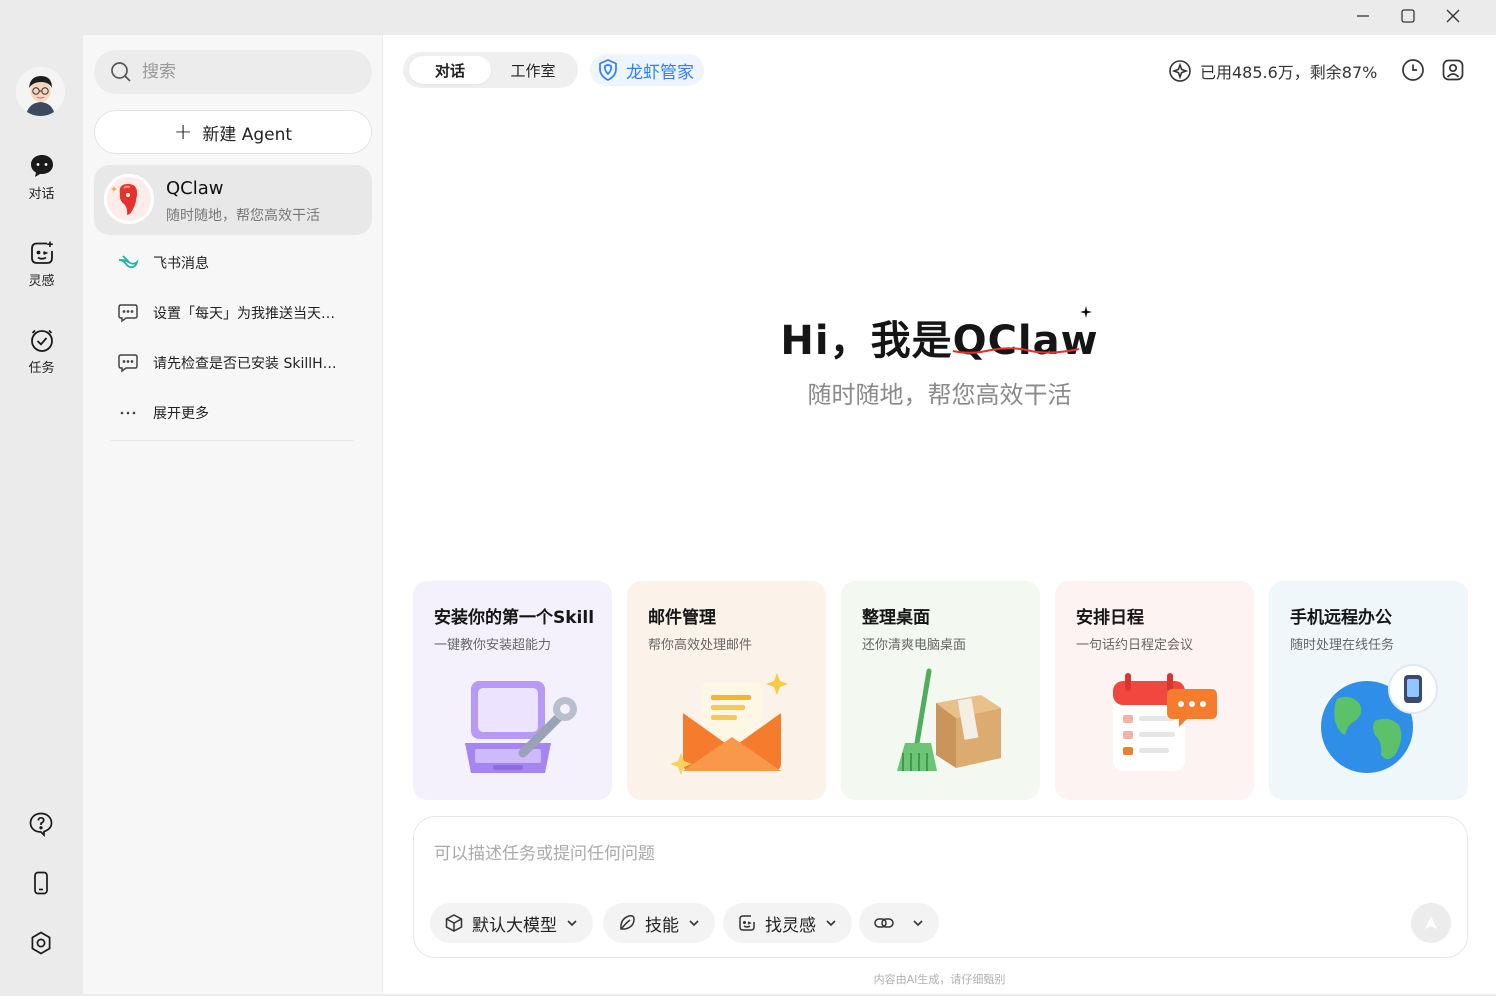  What do you see at coordinates (128, 313) in the screenshot?
I see `chat-icon` at bounding box center [128, 313].